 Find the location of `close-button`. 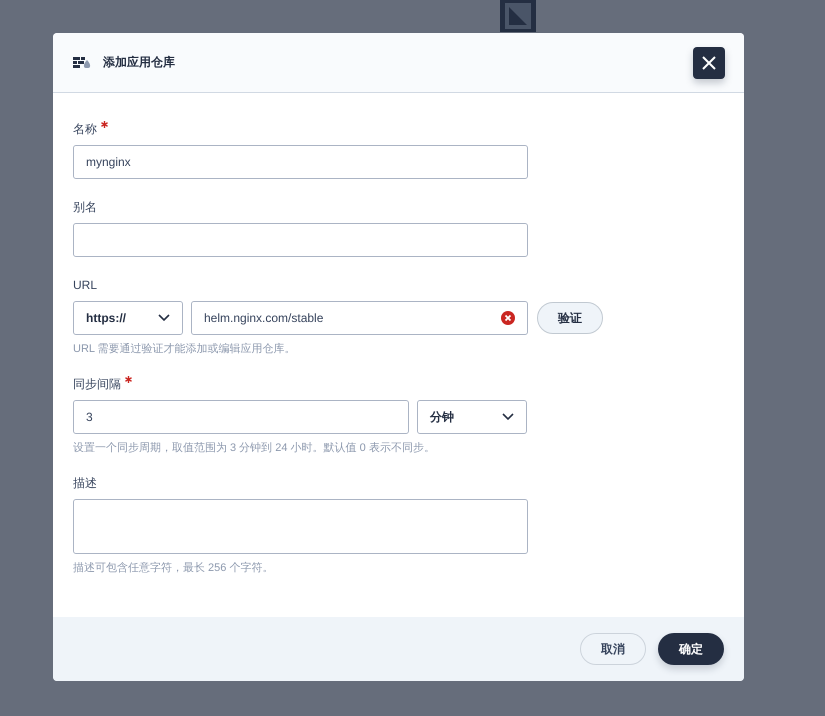

close-button is located at coordinates (709, 62).